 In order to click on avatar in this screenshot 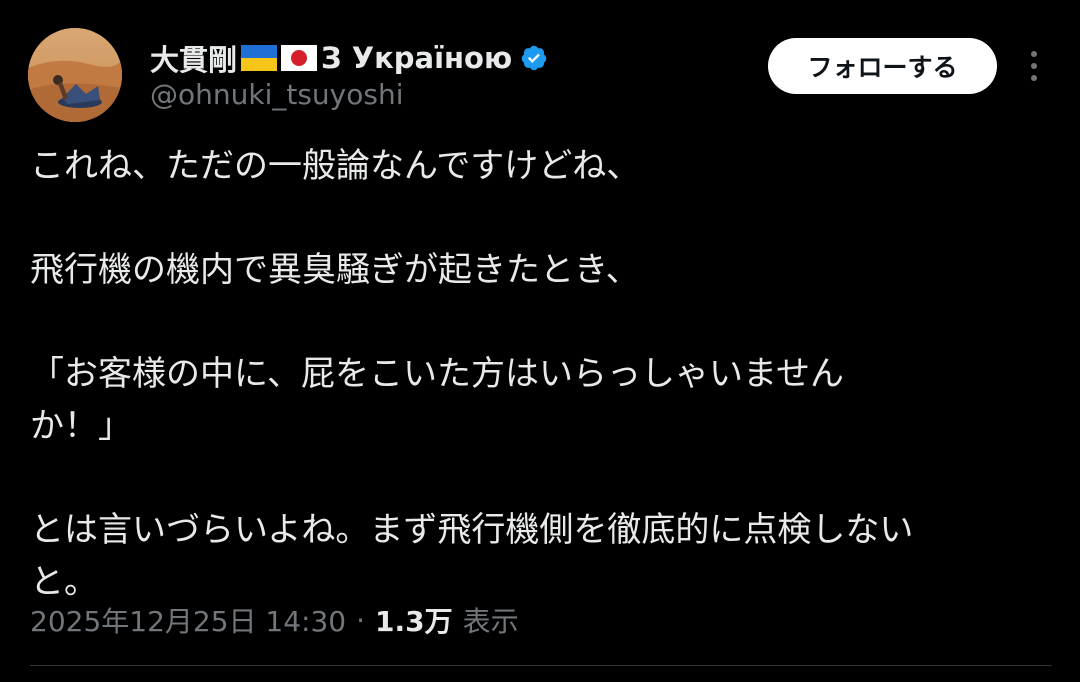, I will do `click(75, 75)`.